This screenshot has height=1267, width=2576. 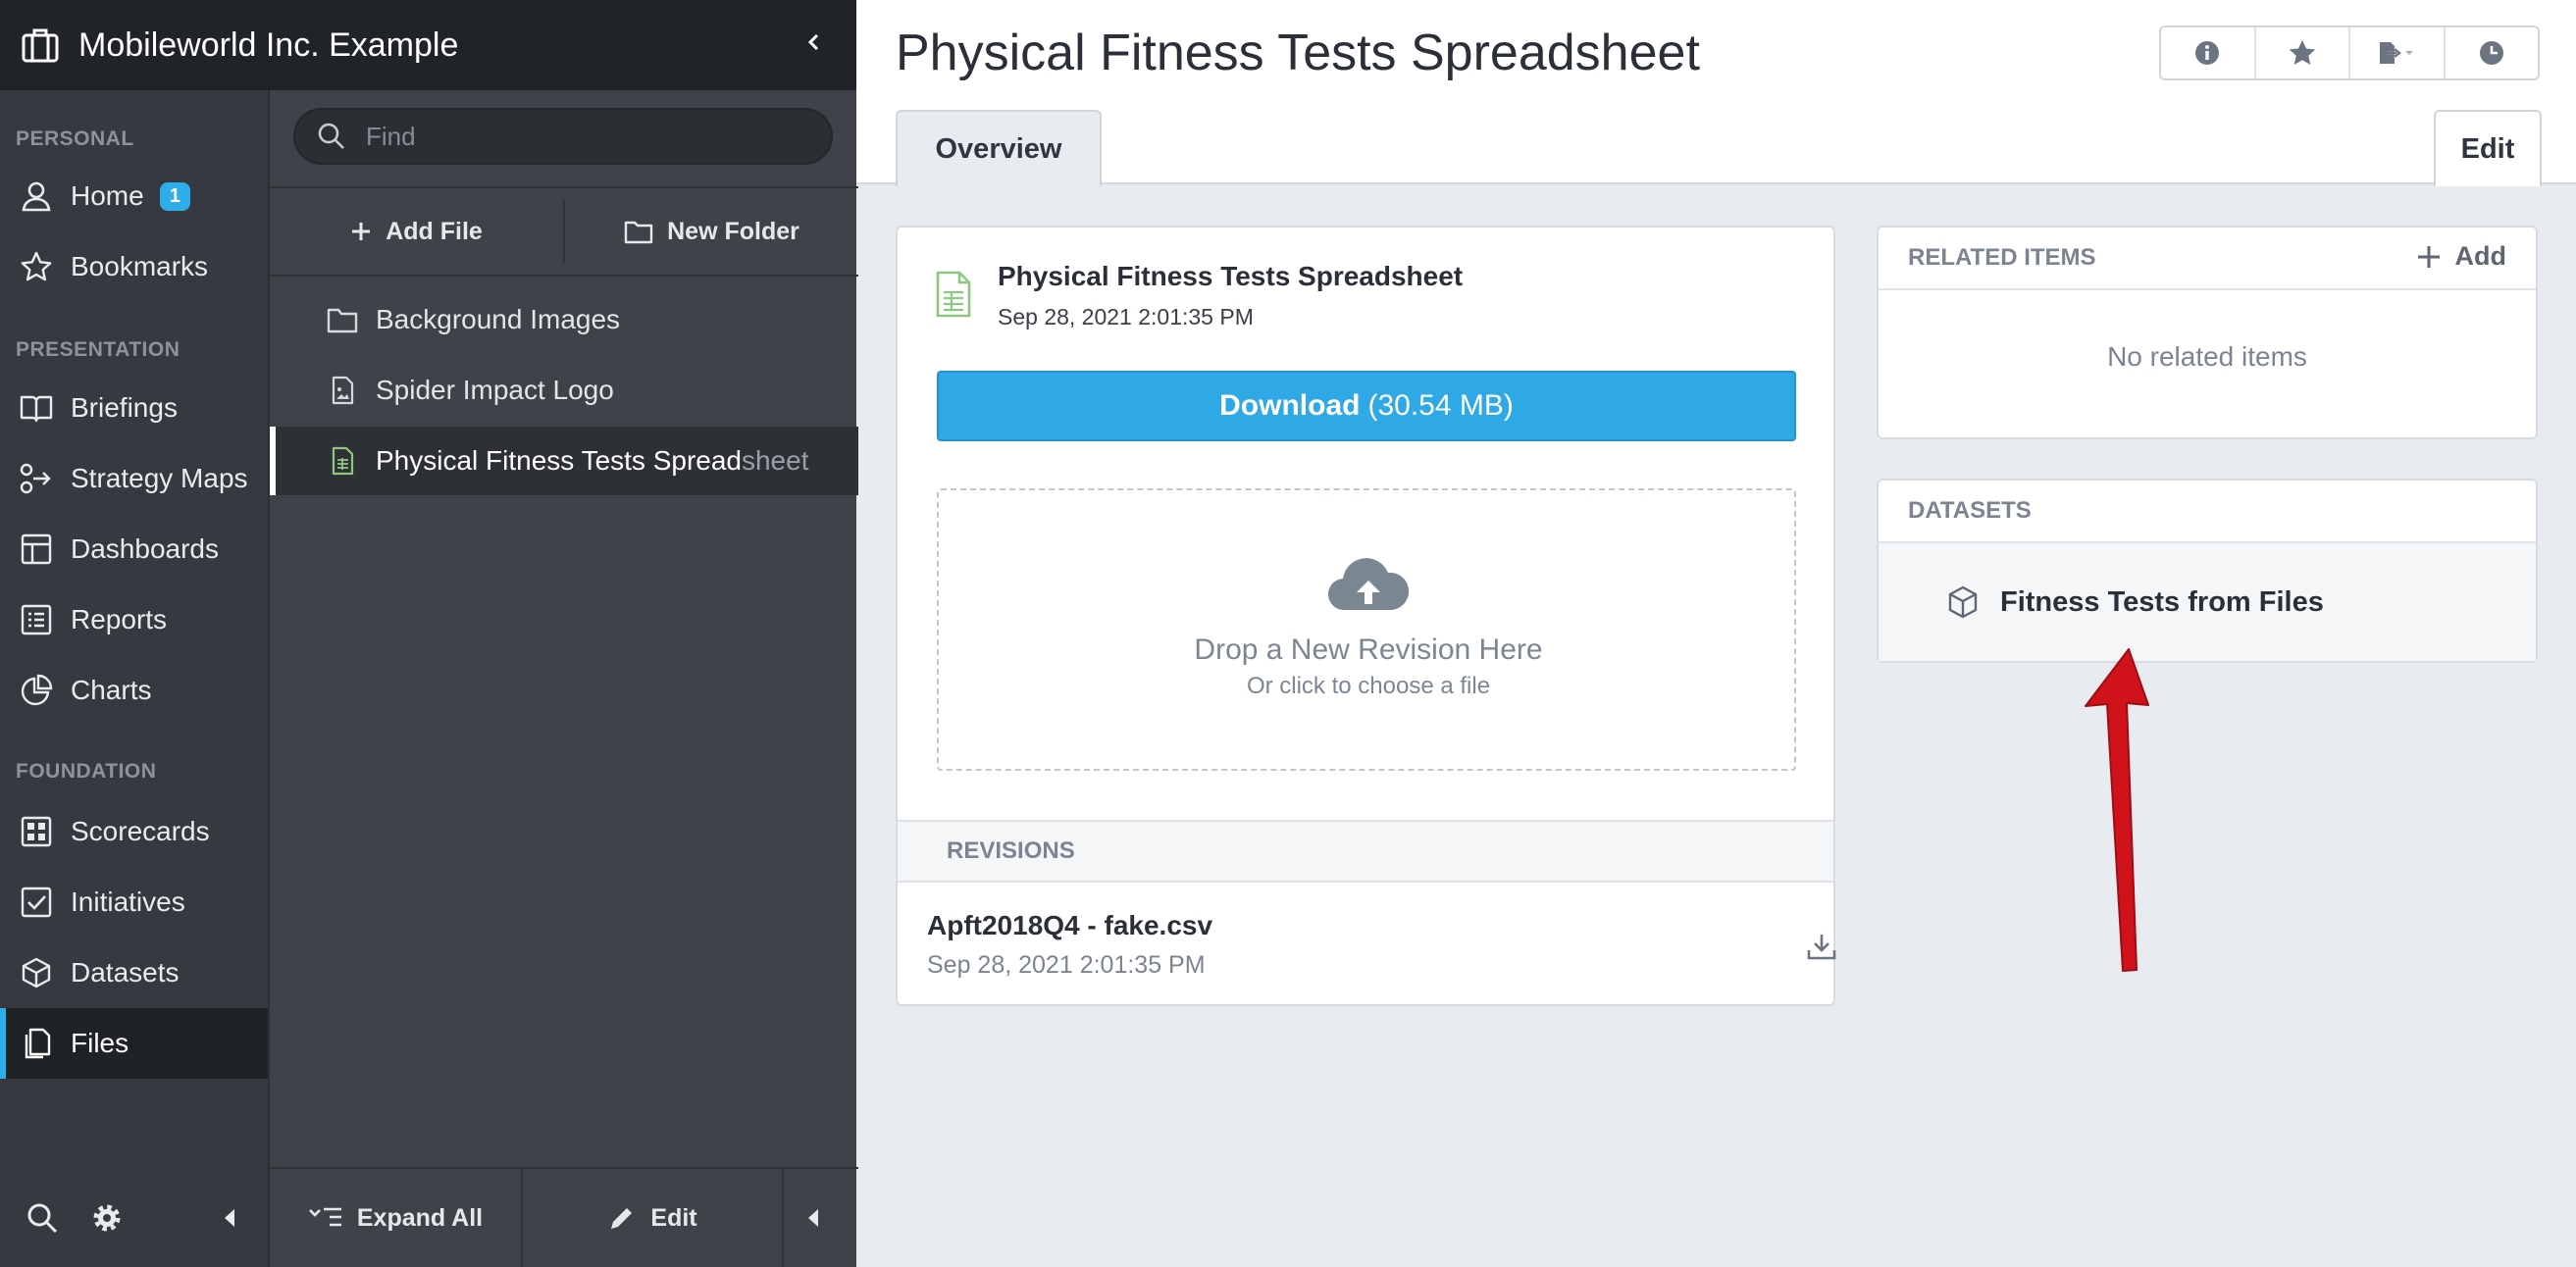 What do you see at coordinates (396, 1218) in the screenshot?
I see `expand-all-button: Expand All` at bounding box center [396, 1218].